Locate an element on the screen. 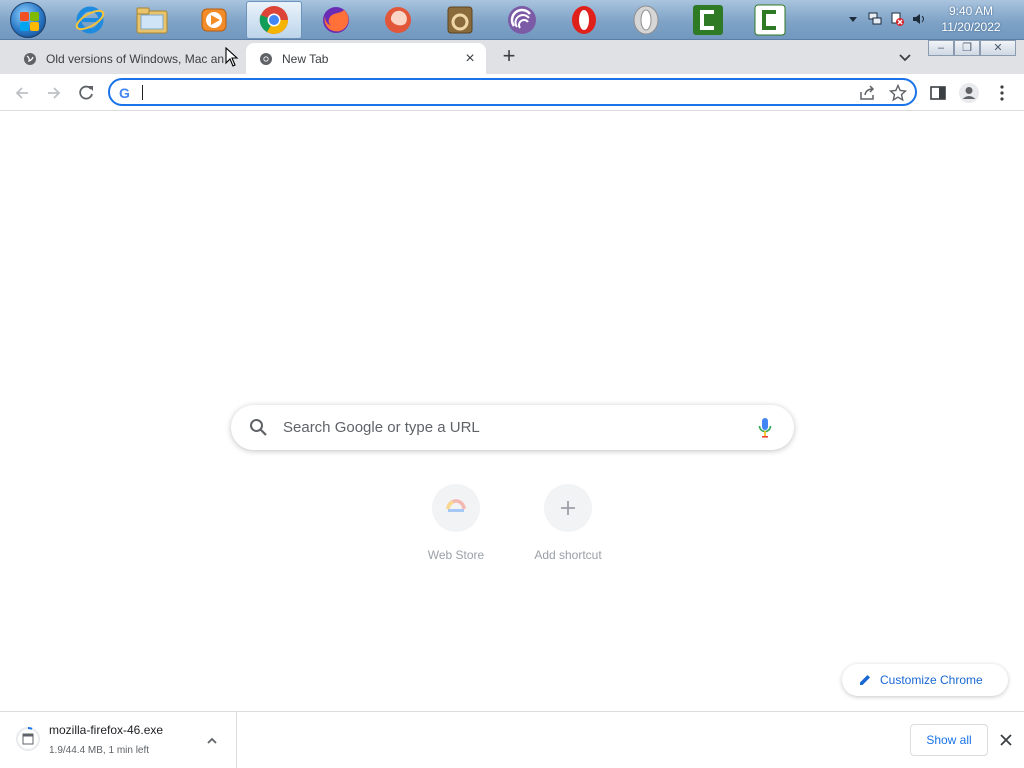  taskbar-opera is located at coordinates (584, 20).